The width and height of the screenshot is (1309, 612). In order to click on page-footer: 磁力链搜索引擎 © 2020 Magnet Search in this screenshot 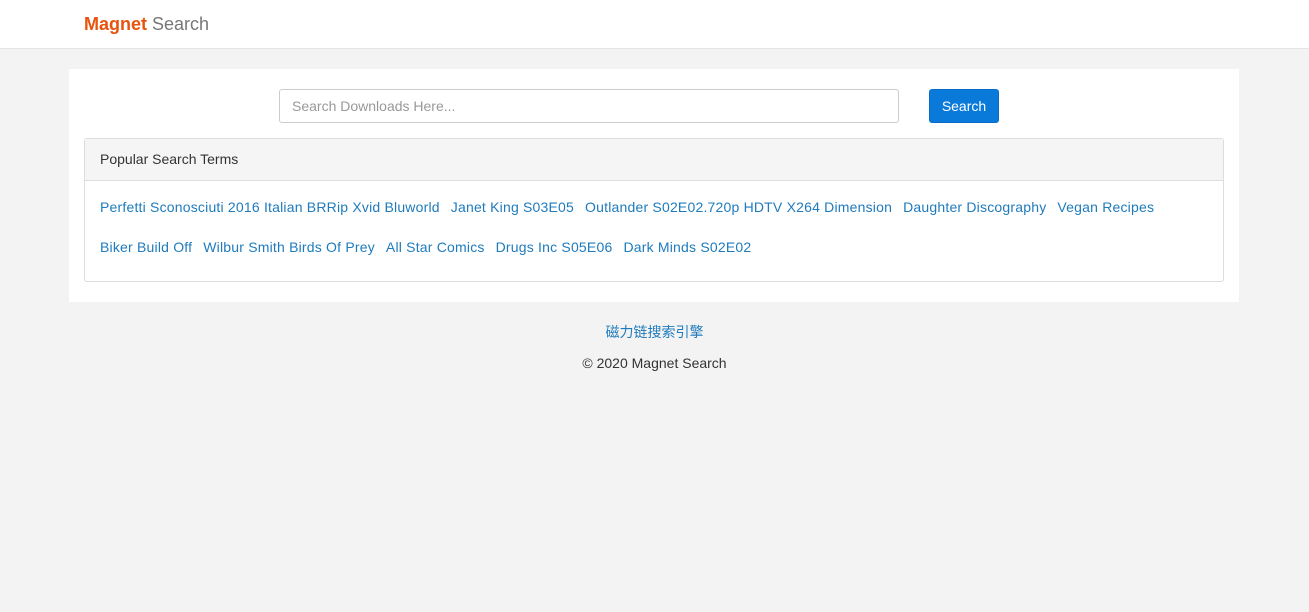, I will do `click(654, 347)`.